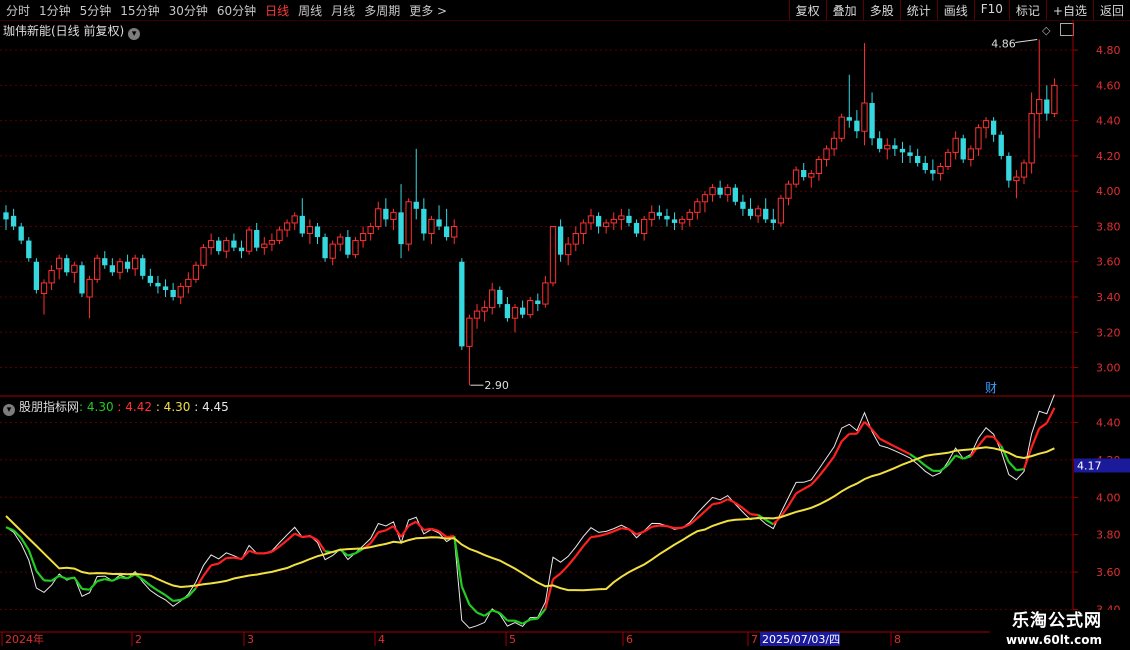 The width and height of the screenshot is (1130, 650). I want to click on main-y-tick-label: 4.60, so click(1108, 85).